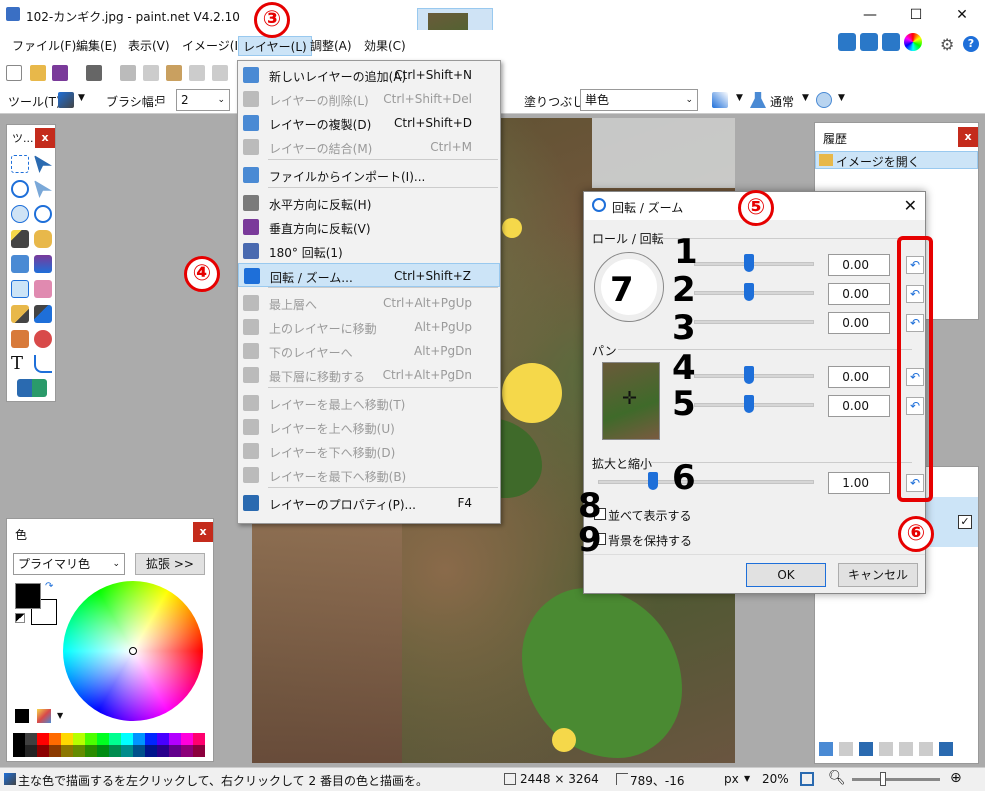  What do you see at coordinates (385, 46) in the screenshot?
I see `menu-effects: 効果(C)` at bounding box center [385, 46].